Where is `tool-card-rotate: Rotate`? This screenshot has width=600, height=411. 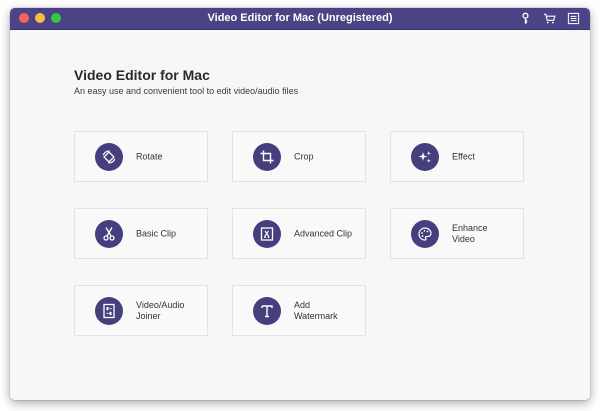 tool-card-rotate: Rotate is located at coordinates (141, 156).